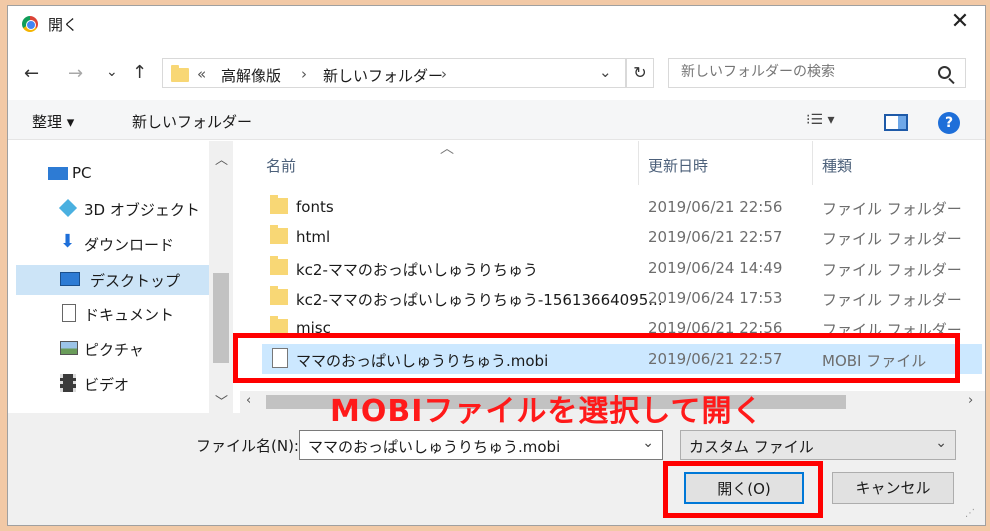 This screenshot has width=990, height=531. What do you see at coordinates (31, 74) in the screenshot?
I see `back-button: ←` at bounding box center [31, 74].